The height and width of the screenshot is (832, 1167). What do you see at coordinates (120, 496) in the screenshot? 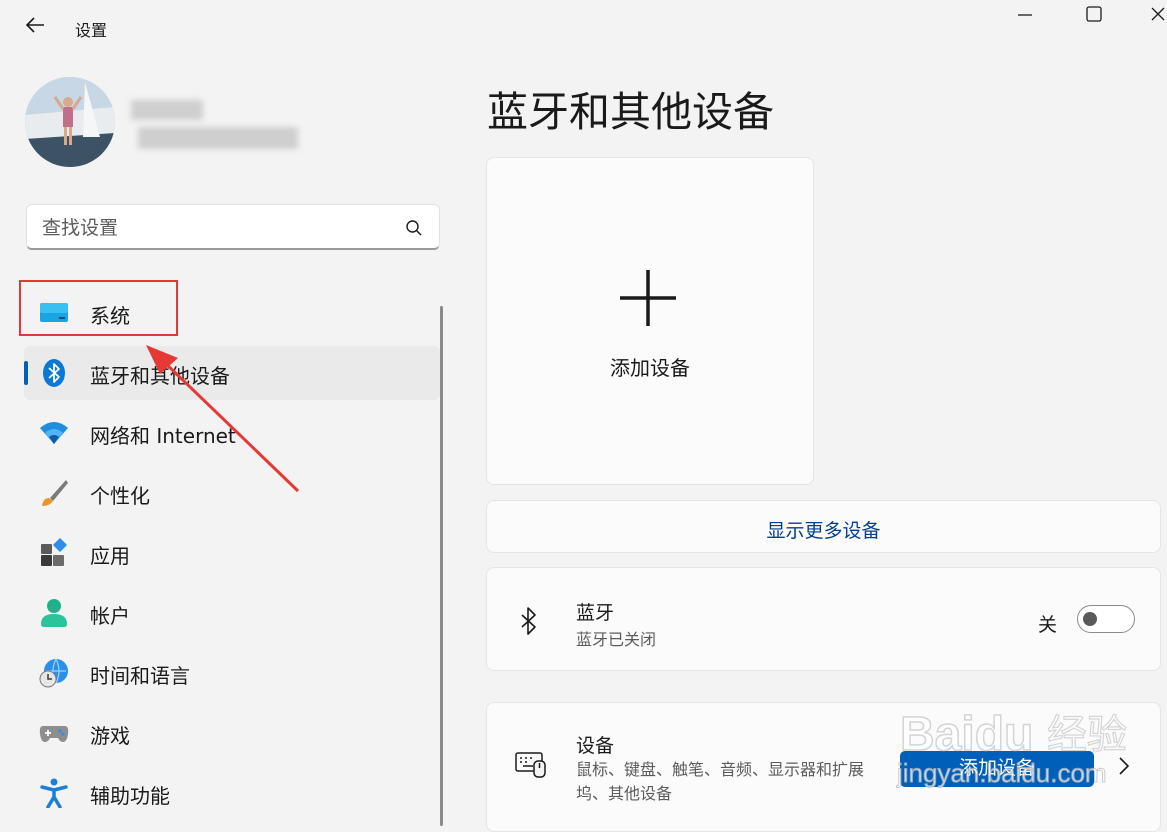
I see `sidebar-item-label: 个性化` at bounding box center [120, 496].